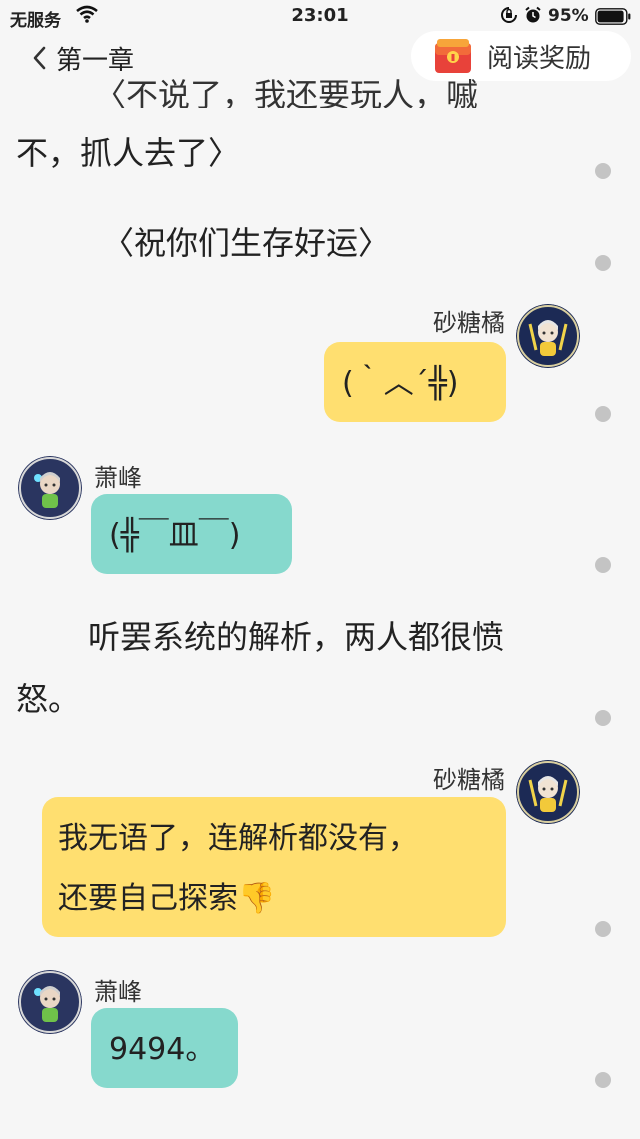 The height and width of the screenshot is (1139, 640). What do you see at coordinates (296, 637) in the screenshot?
I see `paragraph-line: 听罢系统的解析，两人都很愤` at bounding box center [296, 637].